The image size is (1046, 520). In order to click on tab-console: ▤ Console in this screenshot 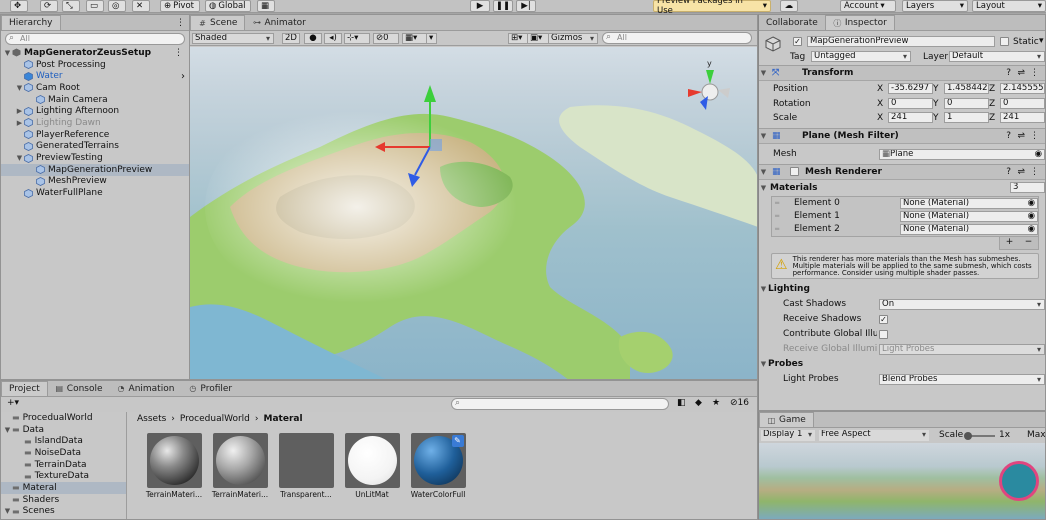, I will do `click(79, 388)`.